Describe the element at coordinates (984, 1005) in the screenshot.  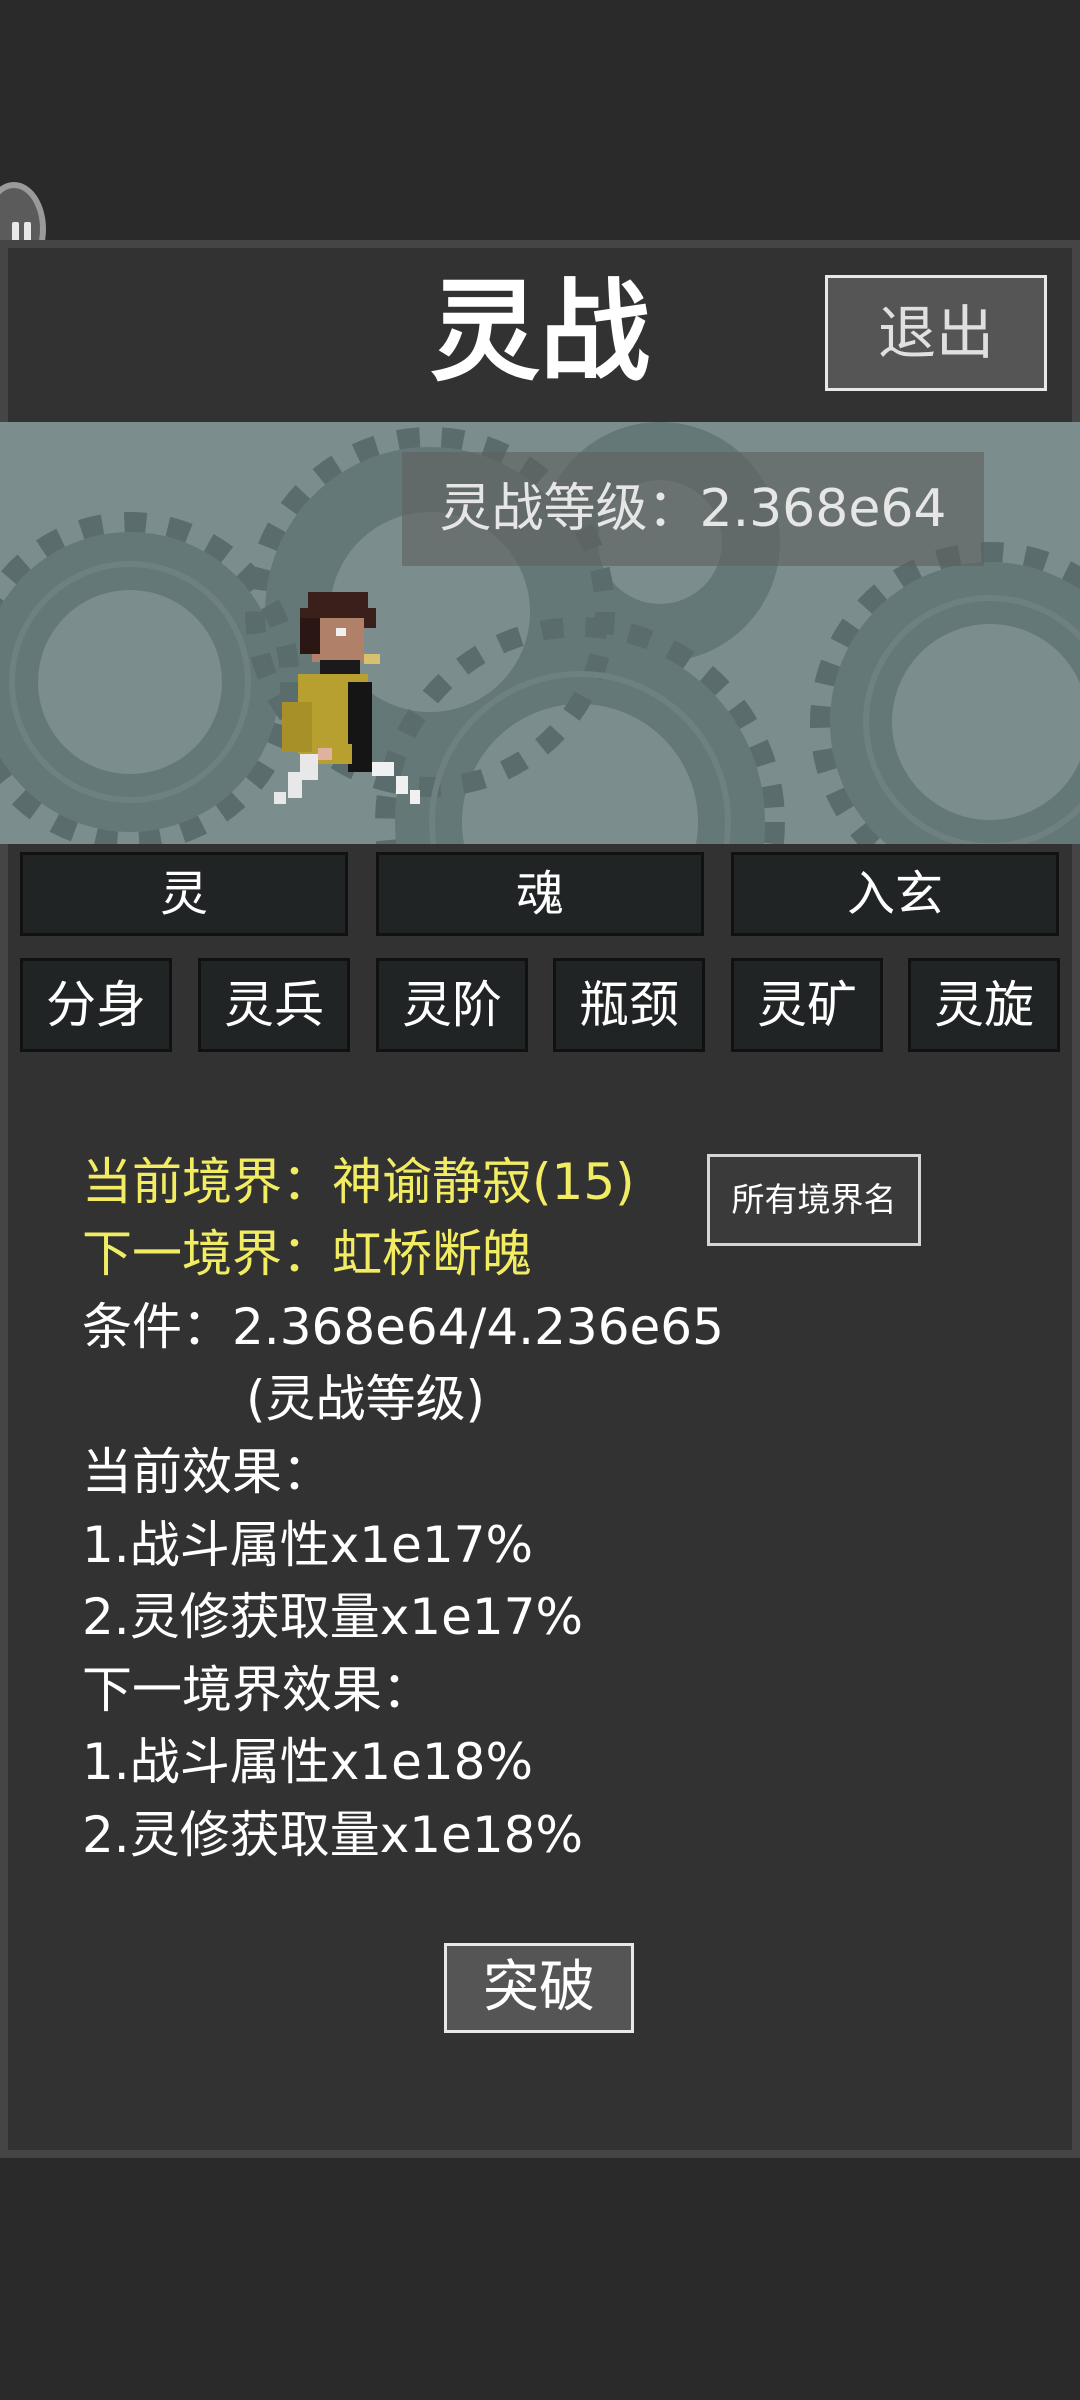
I see `subtab-lingxuan: 灵旋` at that location.